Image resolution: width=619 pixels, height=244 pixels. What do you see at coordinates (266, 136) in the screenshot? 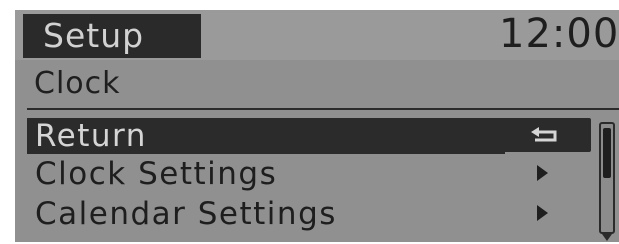
I see `menu-item-return: Return` at bounding box center [266, 136].